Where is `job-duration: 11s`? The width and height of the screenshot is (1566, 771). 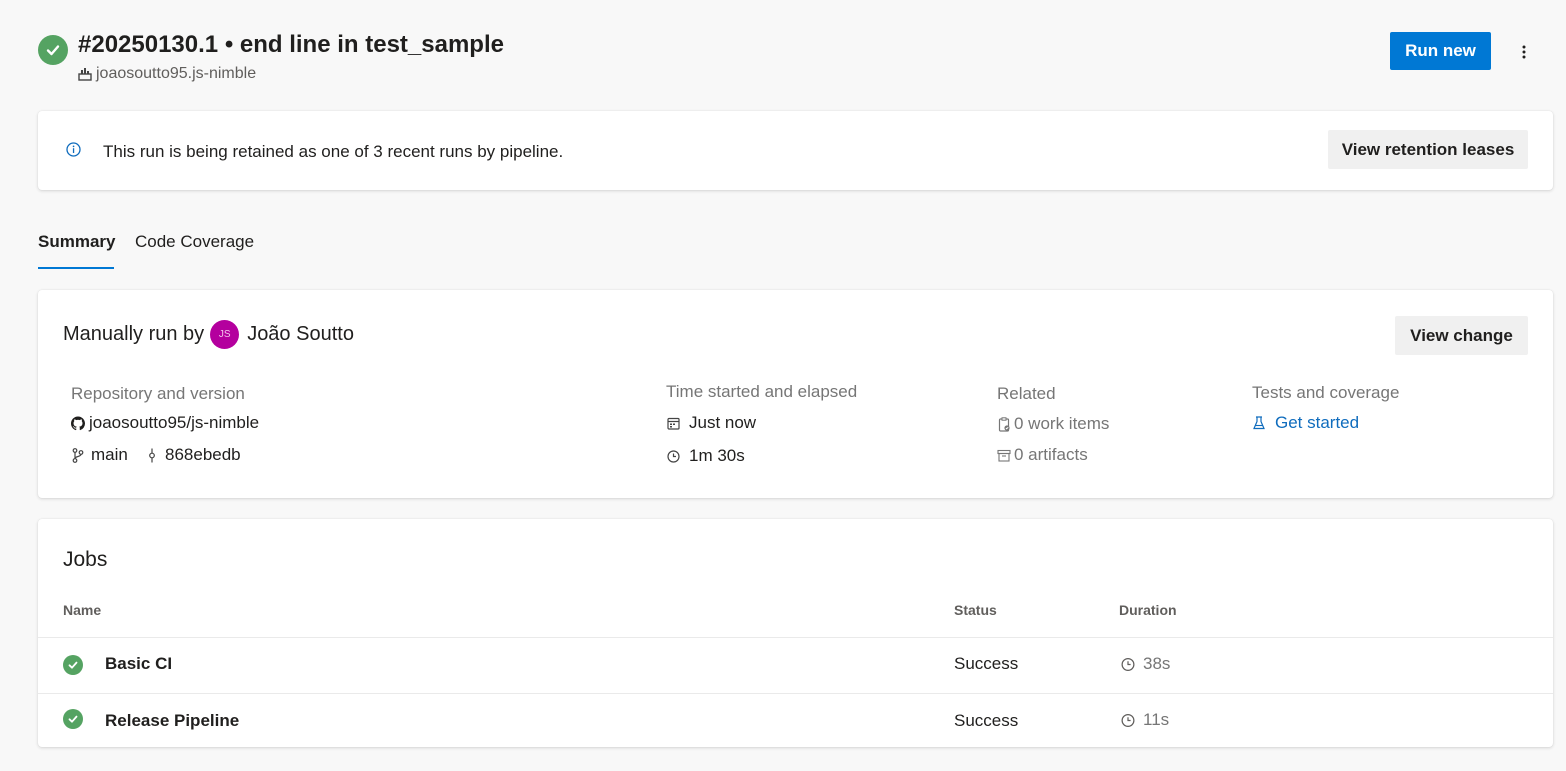 job-duration: 11s is located at coordinates (1145, 720).